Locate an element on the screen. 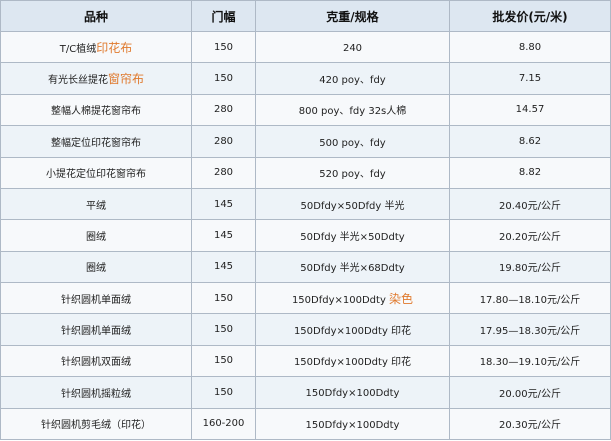 This screenshot has height=441, width=611. header-spec: 克重/规格 is located at coordinates (352, 16).